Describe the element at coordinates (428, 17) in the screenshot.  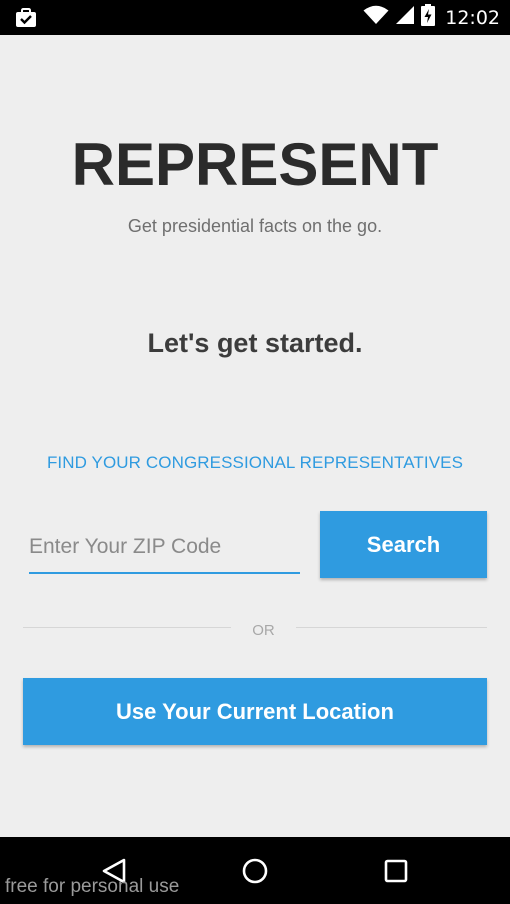
I see `battery-charging-icon` at that location.